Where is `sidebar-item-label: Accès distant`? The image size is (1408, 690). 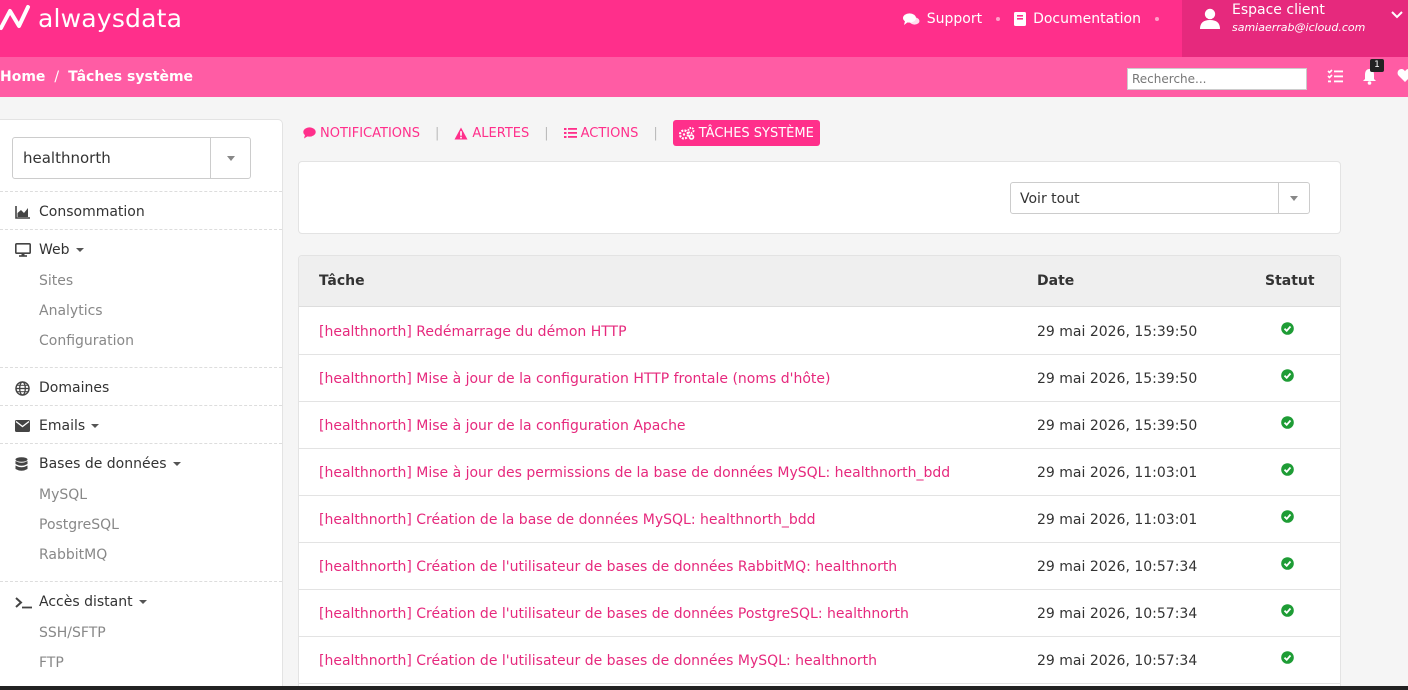
sidebar-item-label: Accès distant is located at coordinates (86, 602).